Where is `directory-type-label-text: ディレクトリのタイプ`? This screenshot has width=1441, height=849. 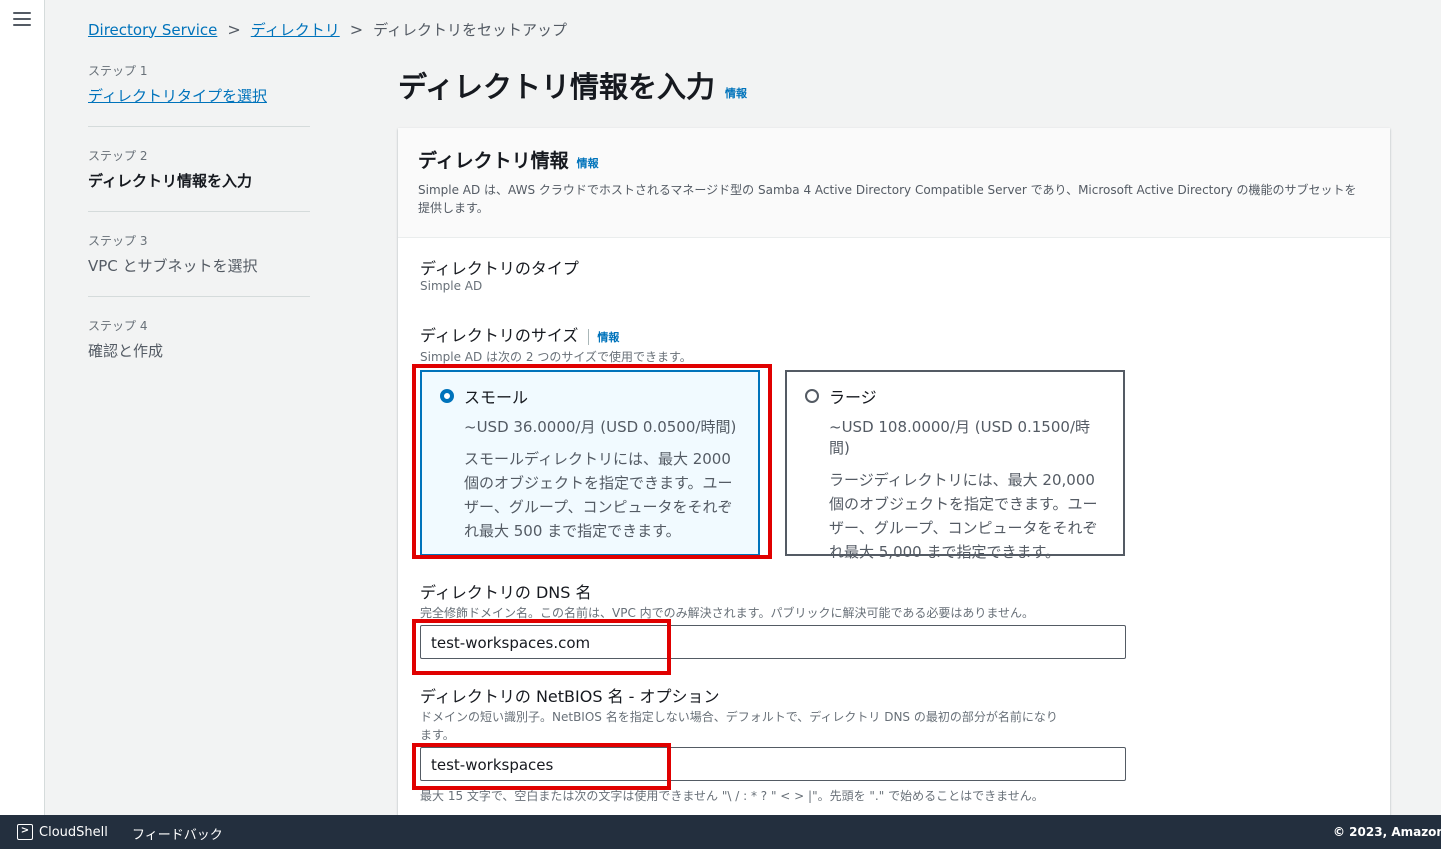
directory-type-label-text: ディレクトリのタイプ is located at coordinates (499, 268).